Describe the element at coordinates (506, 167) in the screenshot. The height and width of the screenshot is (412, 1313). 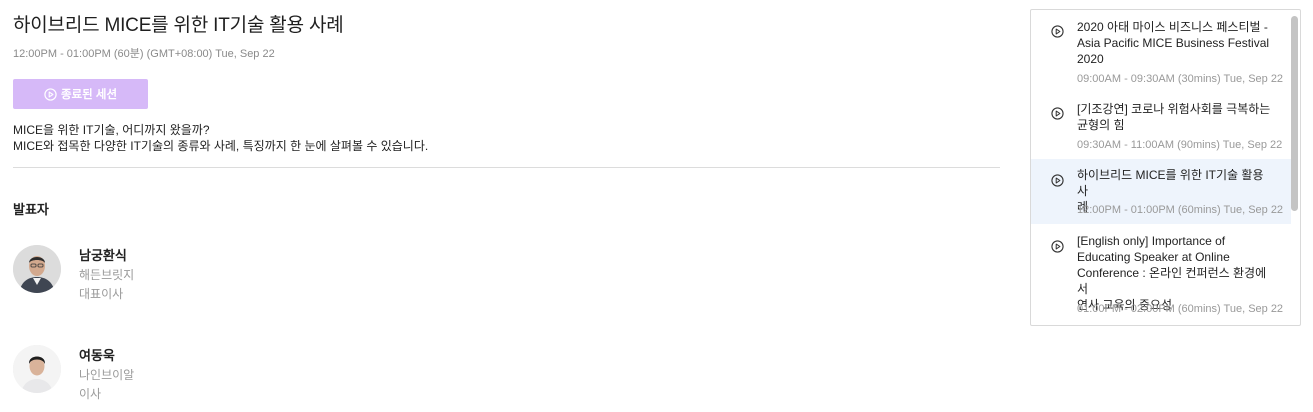
I see `divider` at that location.